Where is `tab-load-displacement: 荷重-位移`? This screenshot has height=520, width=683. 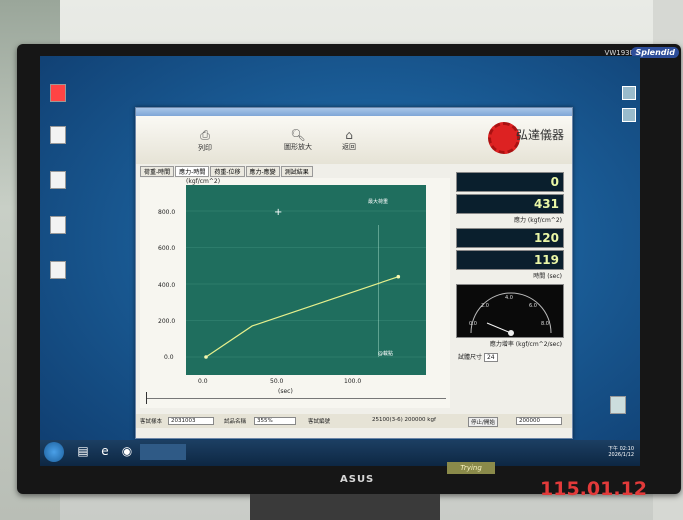
tab-load-displacement: 荷重-位移 is located at coordinates (227, 171).